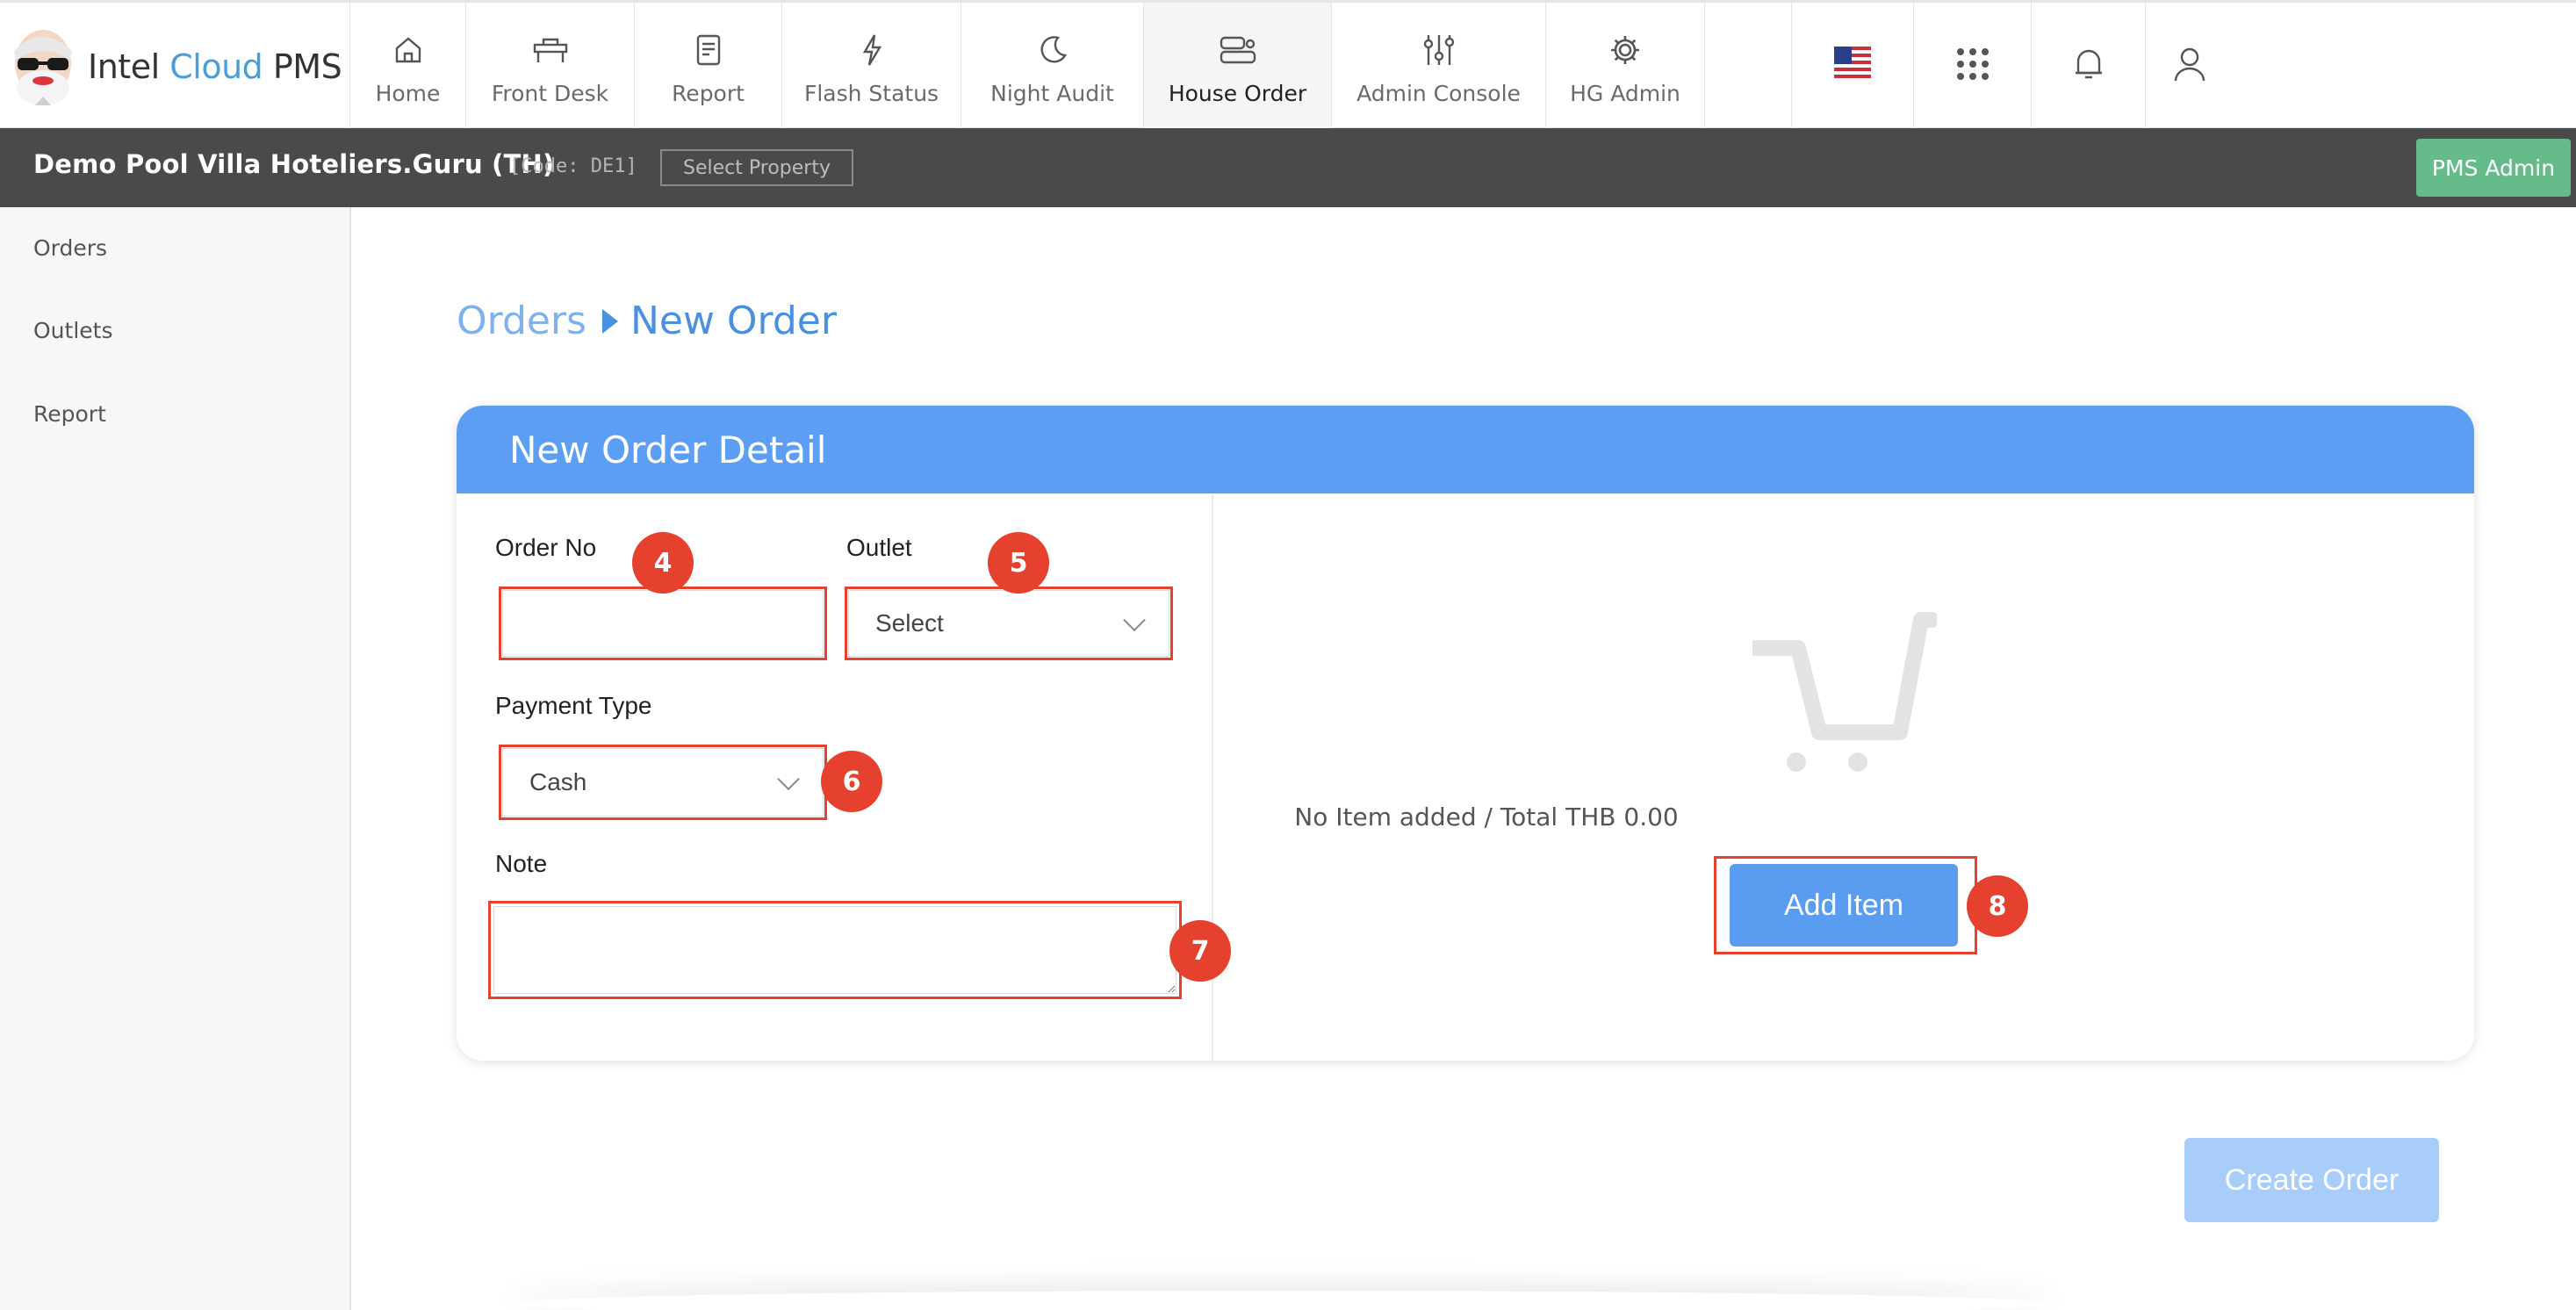  Describe the element at coordinates (1018, 563) in the screenshot. I see `callout-badge-5: 5` at that location.